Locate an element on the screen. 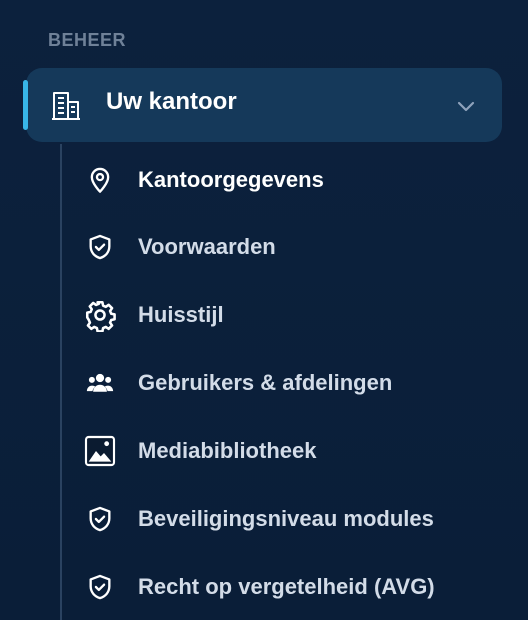 The image size is (528, 620). gear-icon is located at coordinates (100, 315).